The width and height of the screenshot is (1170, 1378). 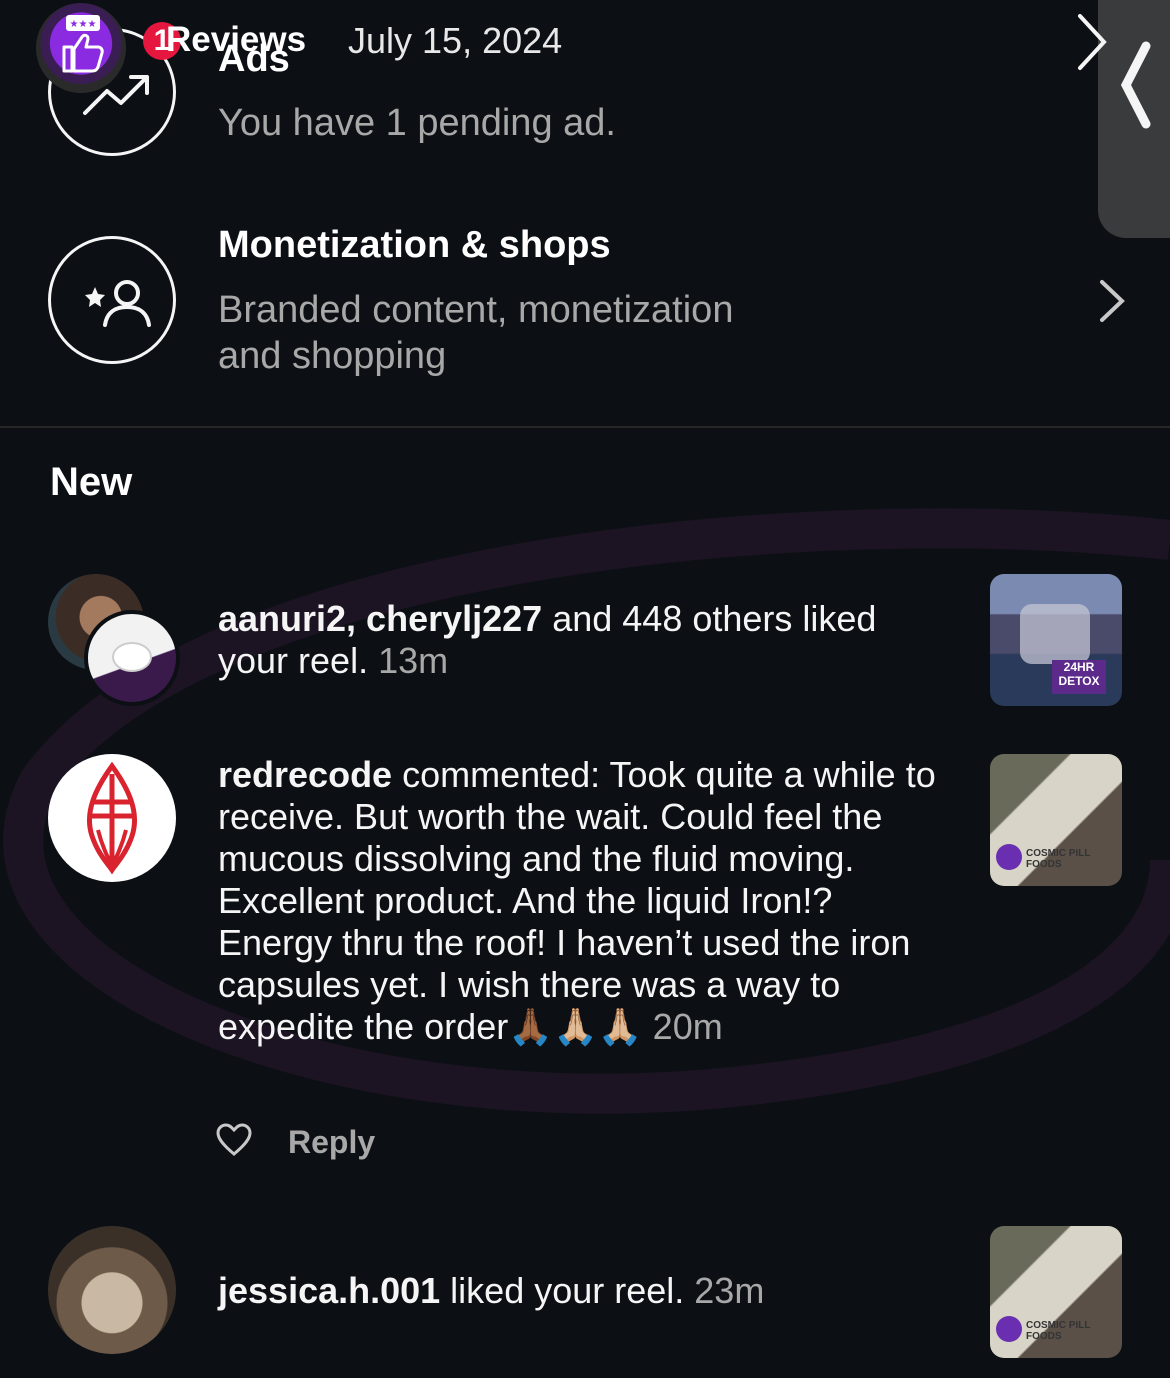 I want to click on username-link: jessica.h.001, so click(x=329, y=1290).